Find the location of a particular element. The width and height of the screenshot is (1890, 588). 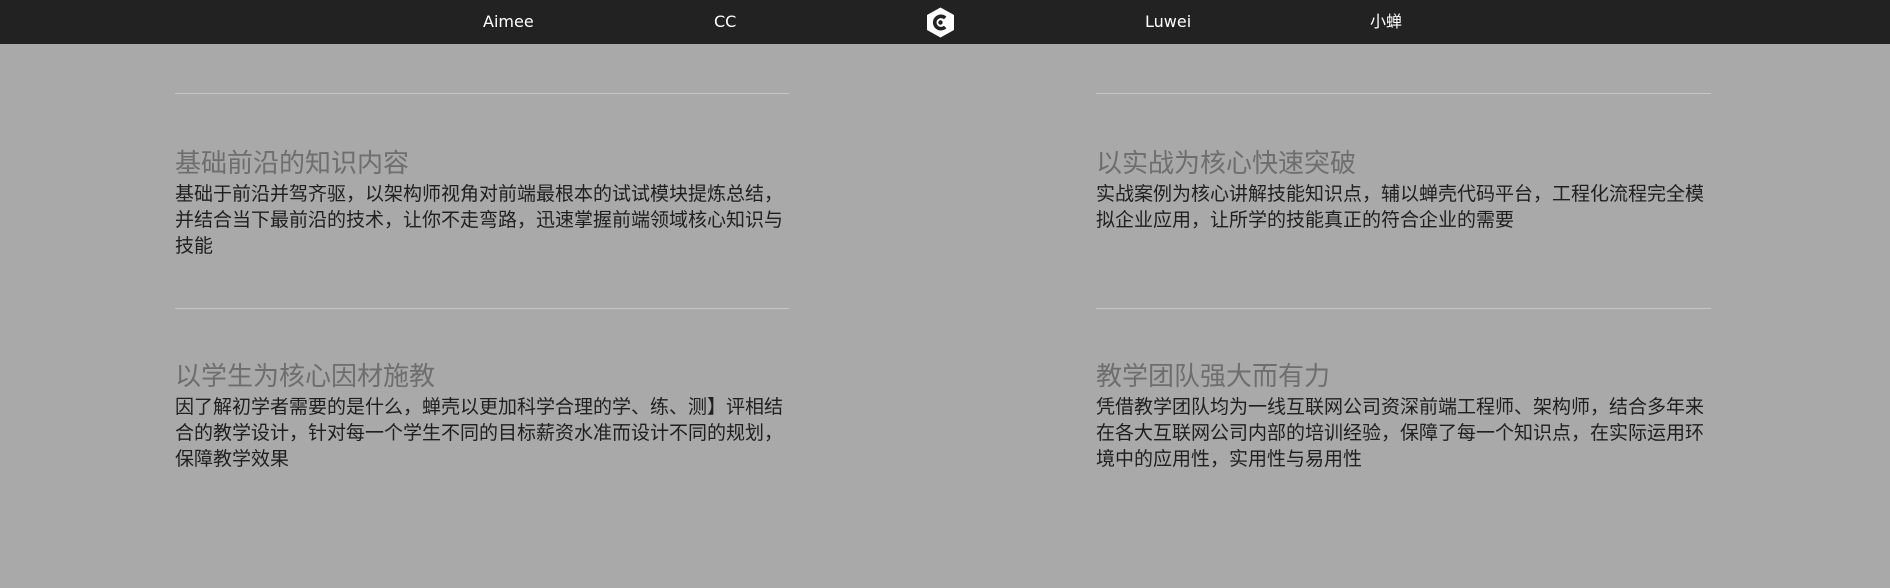

nav-link-xiaochan: 小蝉 is located at coordinates (1386, 22).